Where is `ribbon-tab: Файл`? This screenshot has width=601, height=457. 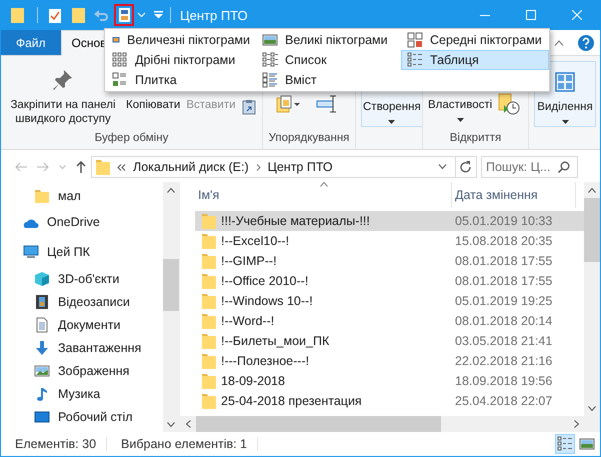
ribbon-tab: Файл is located at coordinates (31, 42).